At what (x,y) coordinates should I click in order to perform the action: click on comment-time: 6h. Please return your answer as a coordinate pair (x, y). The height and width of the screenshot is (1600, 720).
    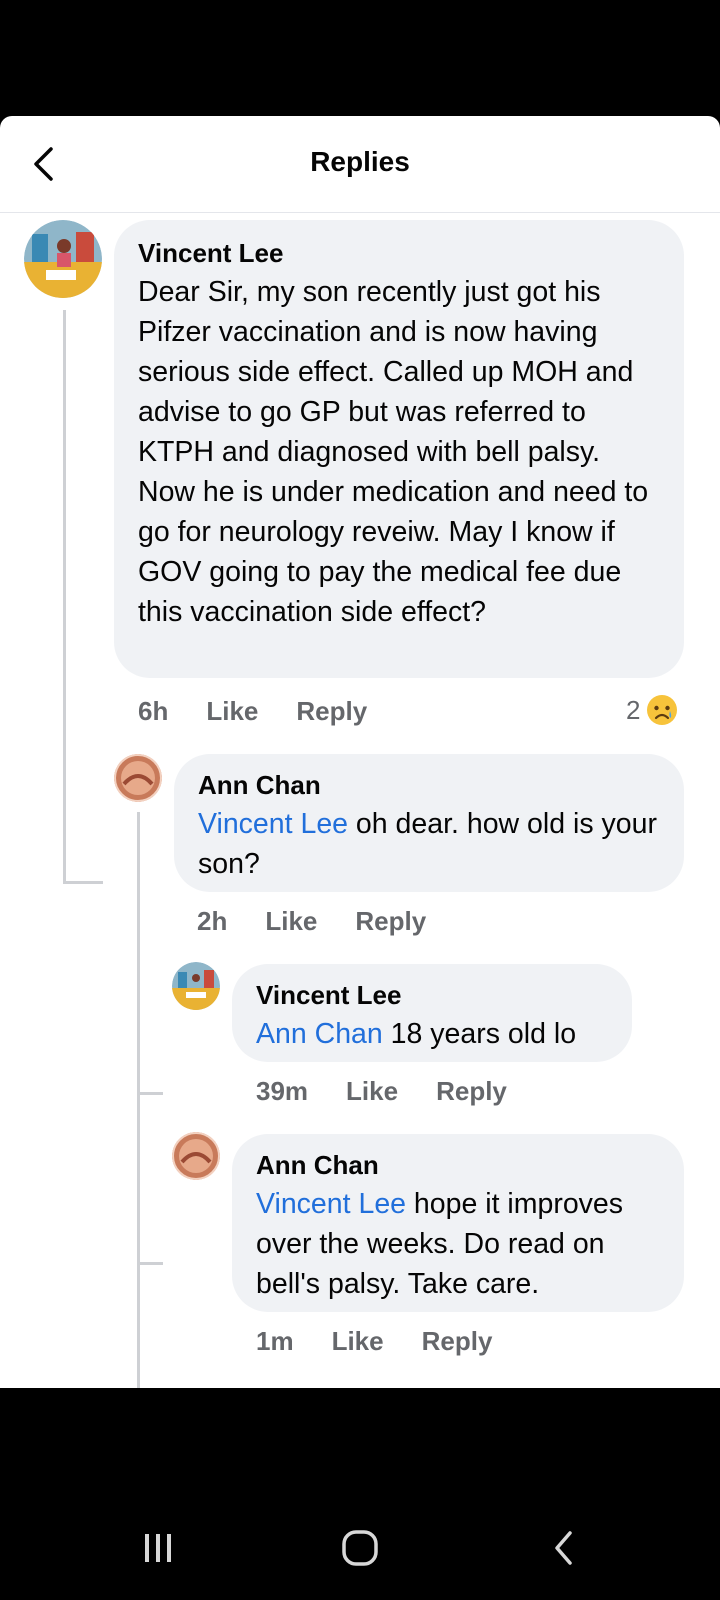
    Looking at the image, I should click on (153, 711).